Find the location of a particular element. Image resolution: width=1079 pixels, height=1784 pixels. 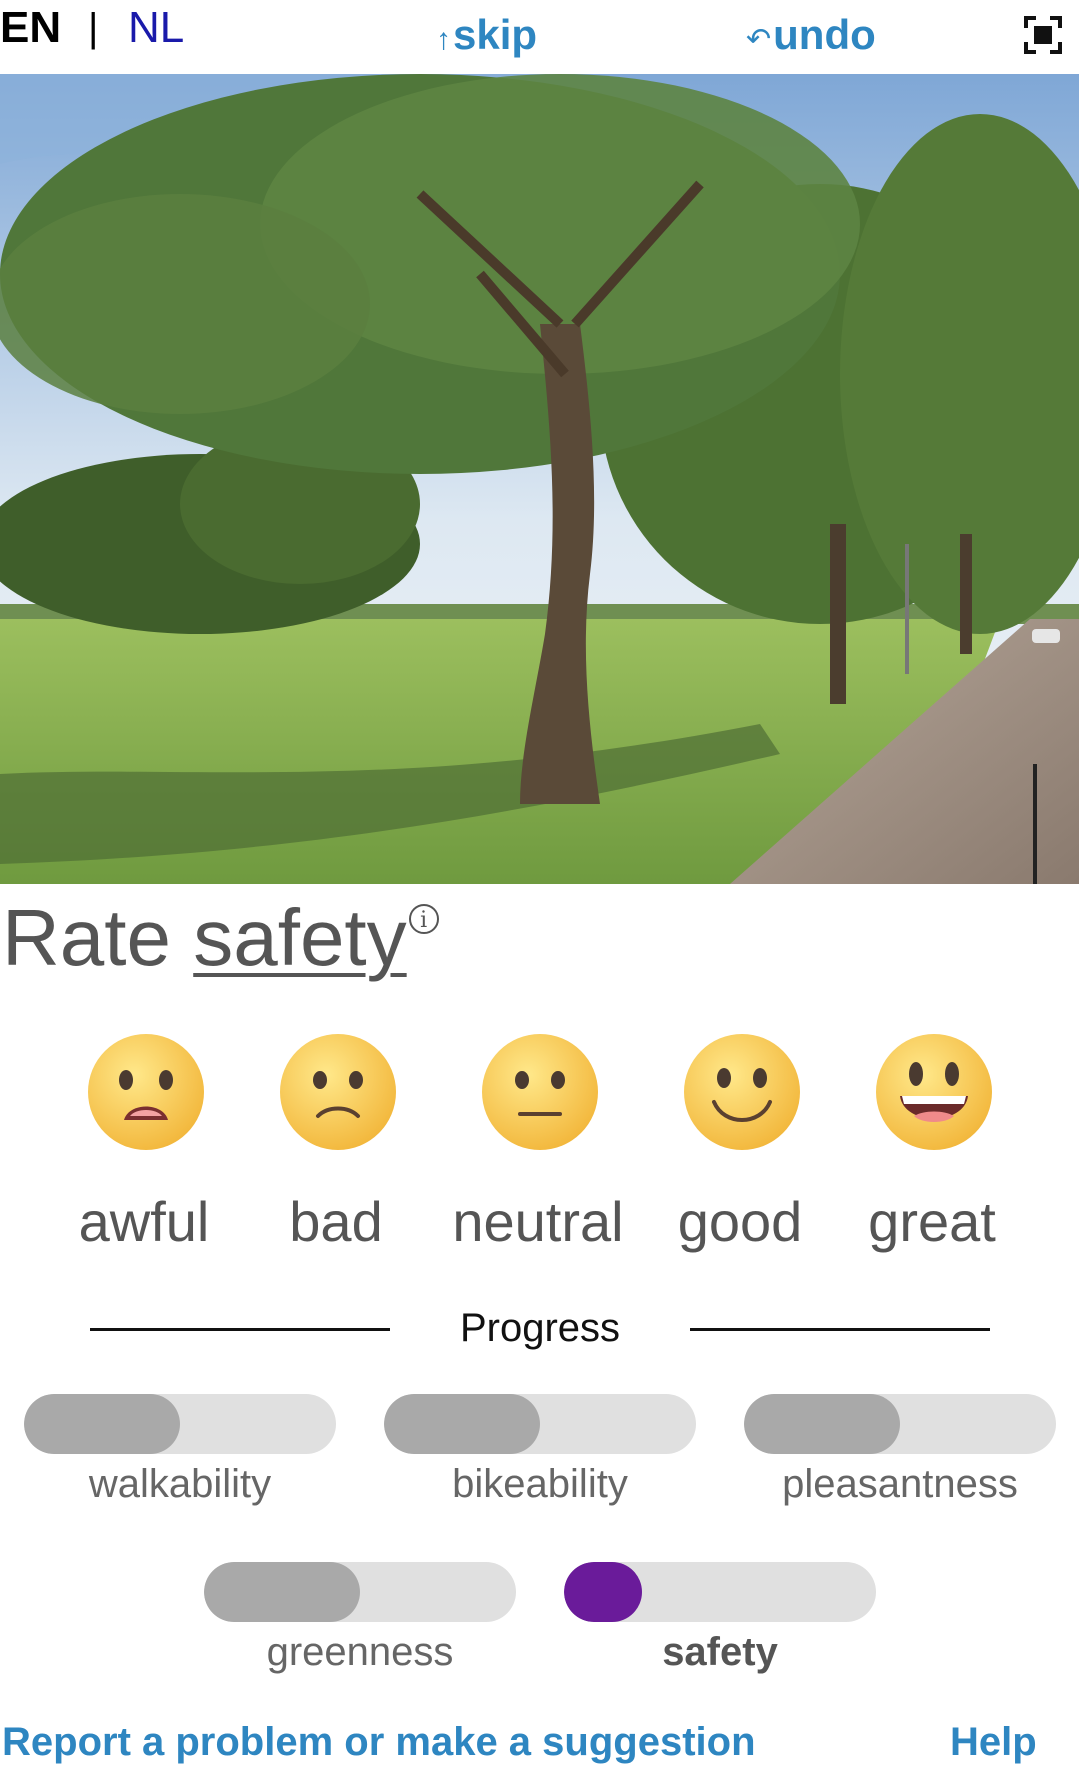

skip-label: skip is located at coordinates (495, 34).